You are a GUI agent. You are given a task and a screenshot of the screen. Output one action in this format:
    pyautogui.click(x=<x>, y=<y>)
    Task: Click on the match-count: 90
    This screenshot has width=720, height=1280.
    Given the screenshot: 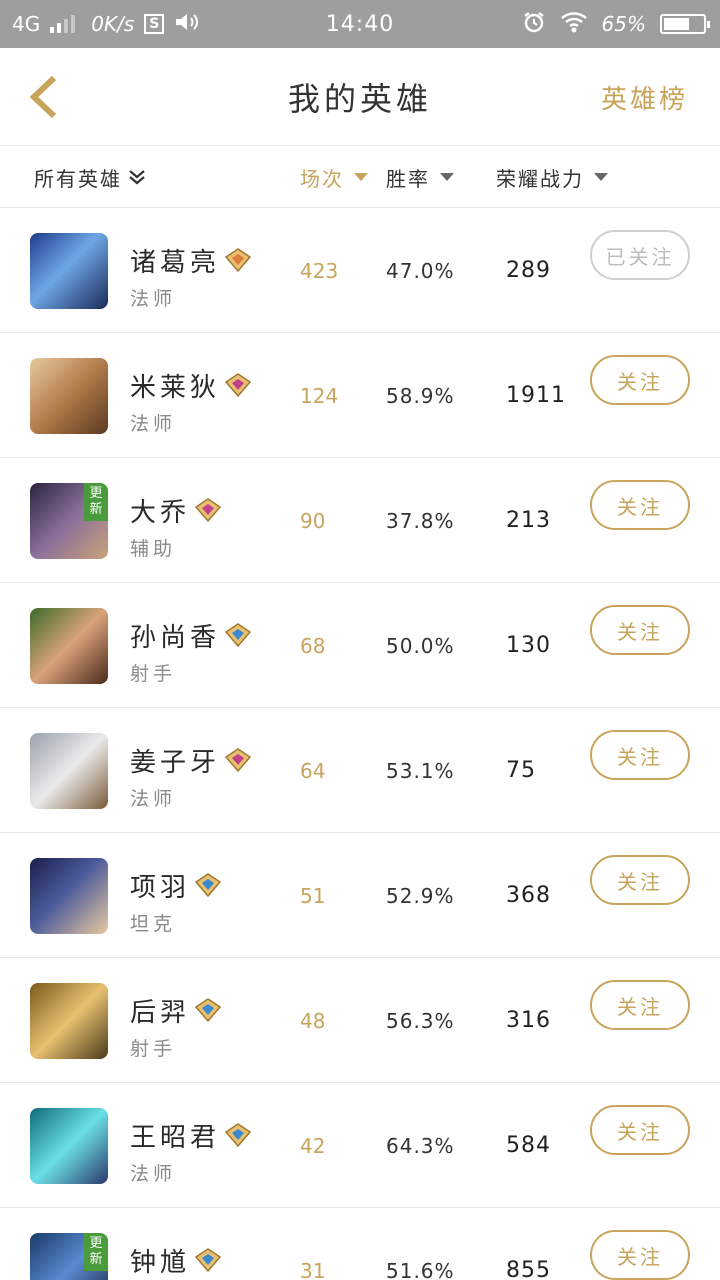 What is the action you would take?
    pyautogui.click(x=313, y=520)
    